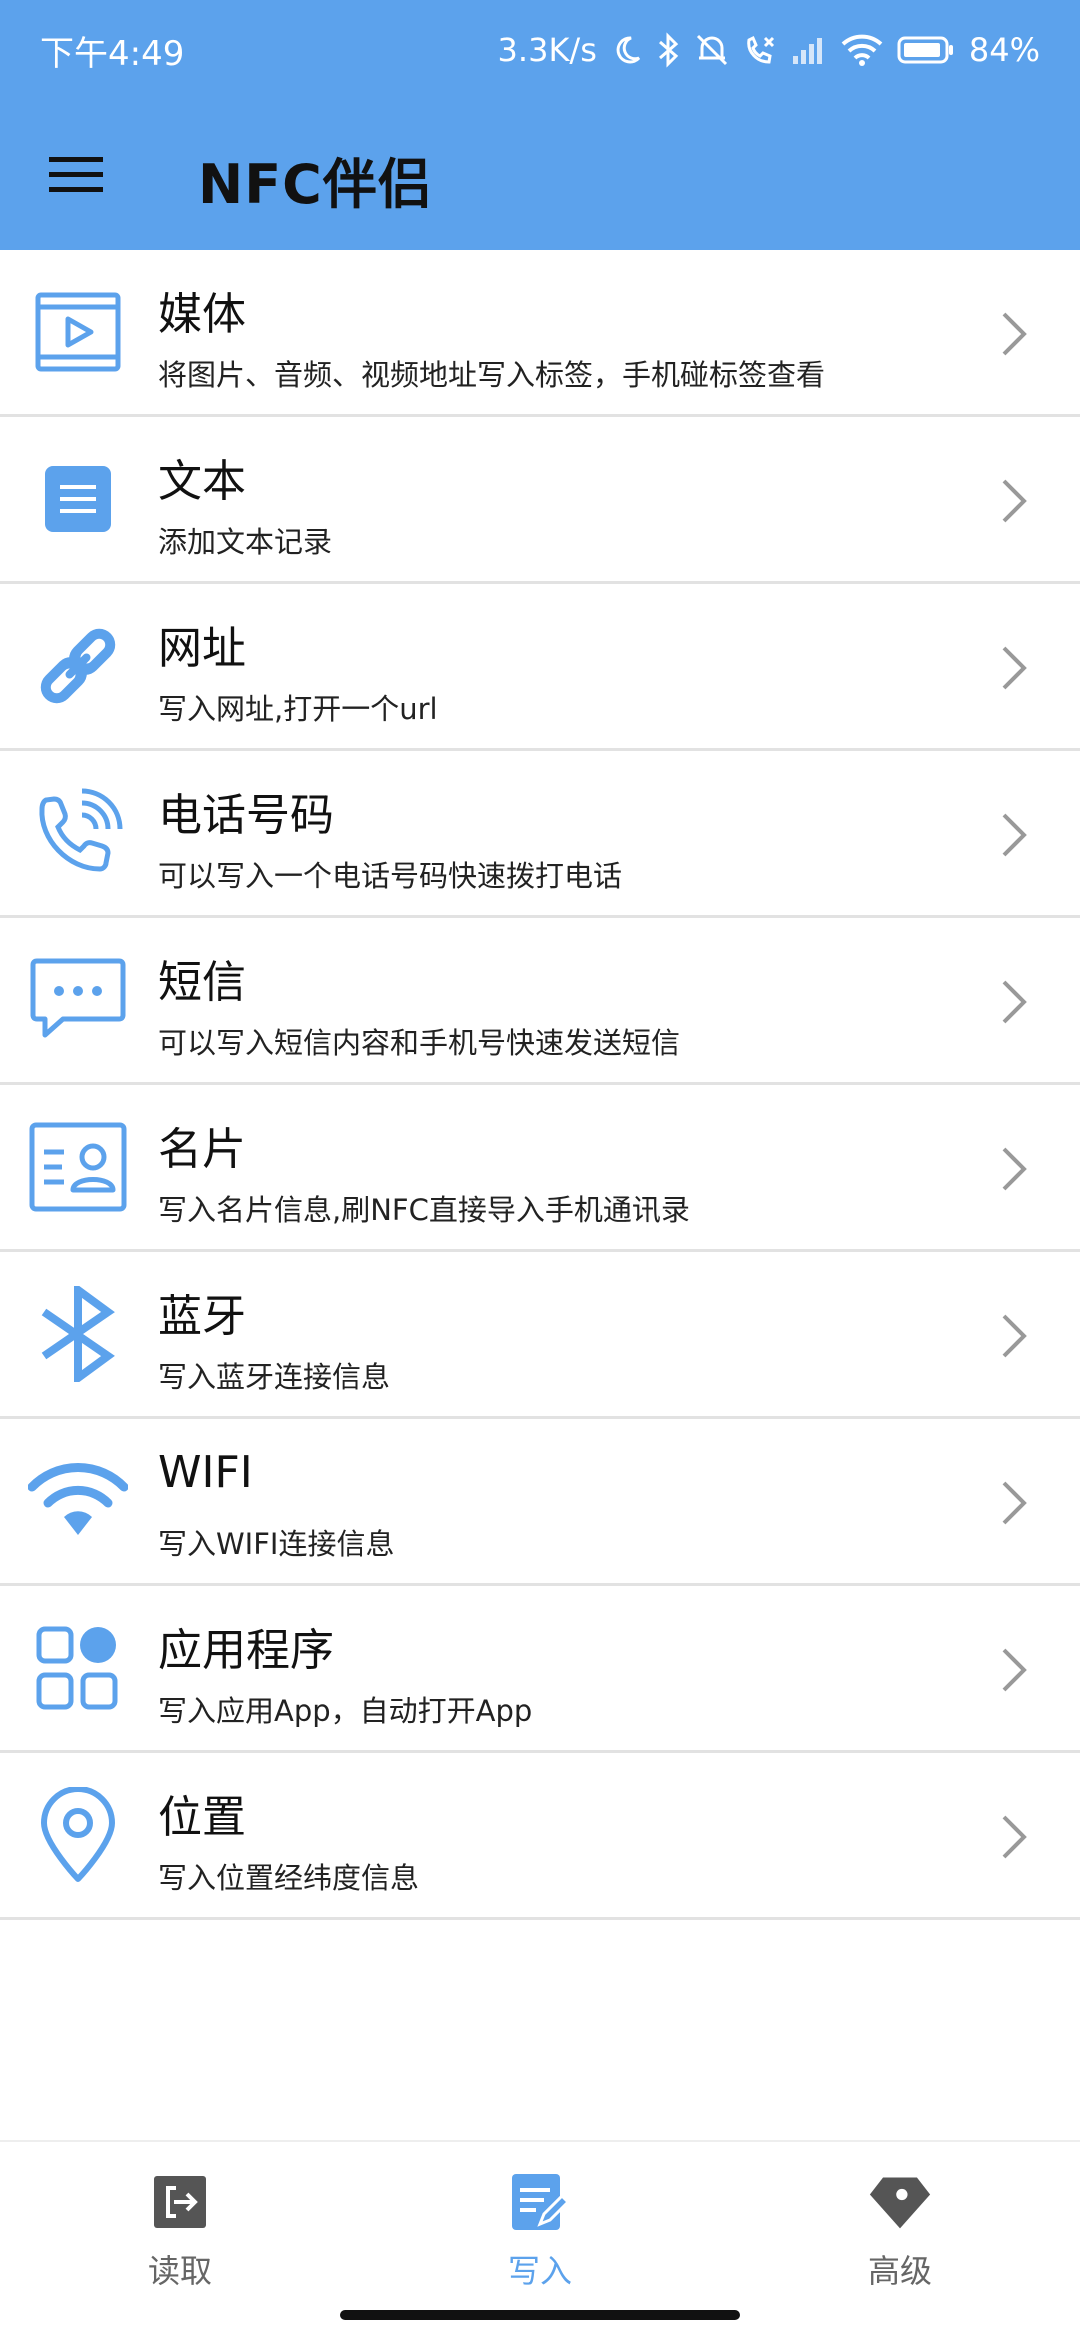 This screenshot has height=2340, width=1080. Describe the element at coordinates (540, 1335) in the screenshot. I see `list-item-bluetooth: 蓝牙 写入蓝牙连接信息` at that location.